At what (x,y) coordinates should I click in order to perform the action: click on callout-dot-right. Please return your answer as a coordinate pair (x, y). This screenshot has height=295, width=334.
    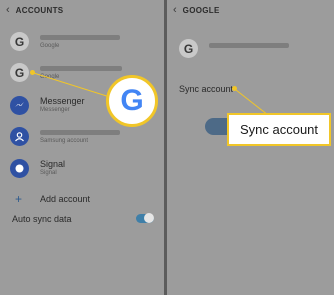
    Looking at the image, I should click on (234, 88).